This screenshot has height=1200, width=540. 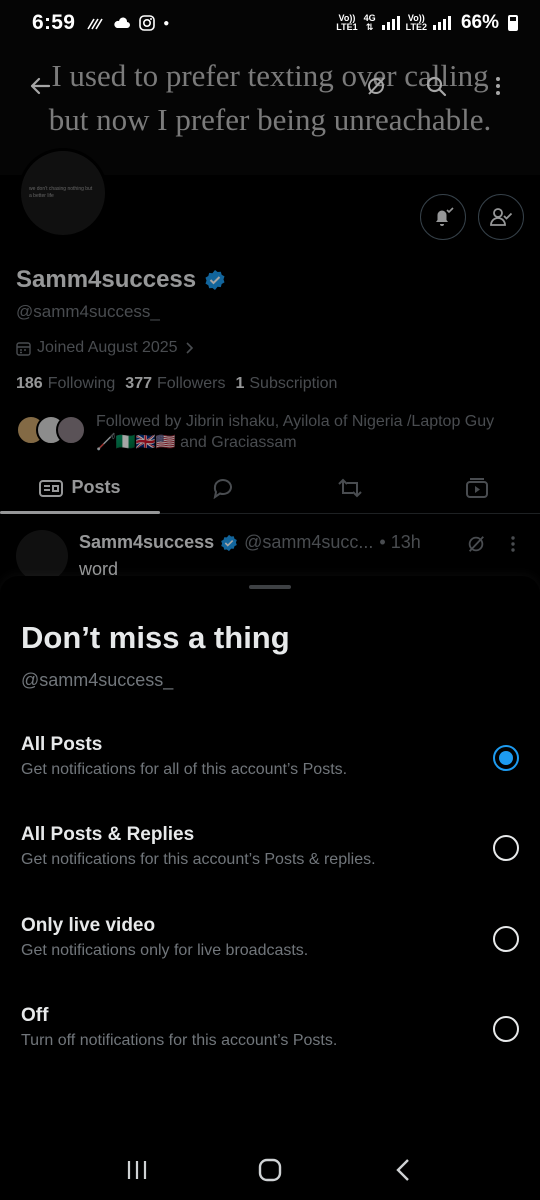 What do you see at coordinates (506, 939) in the screenshot?
I see `radio-only-live-video` at bounding box center [506, 939].